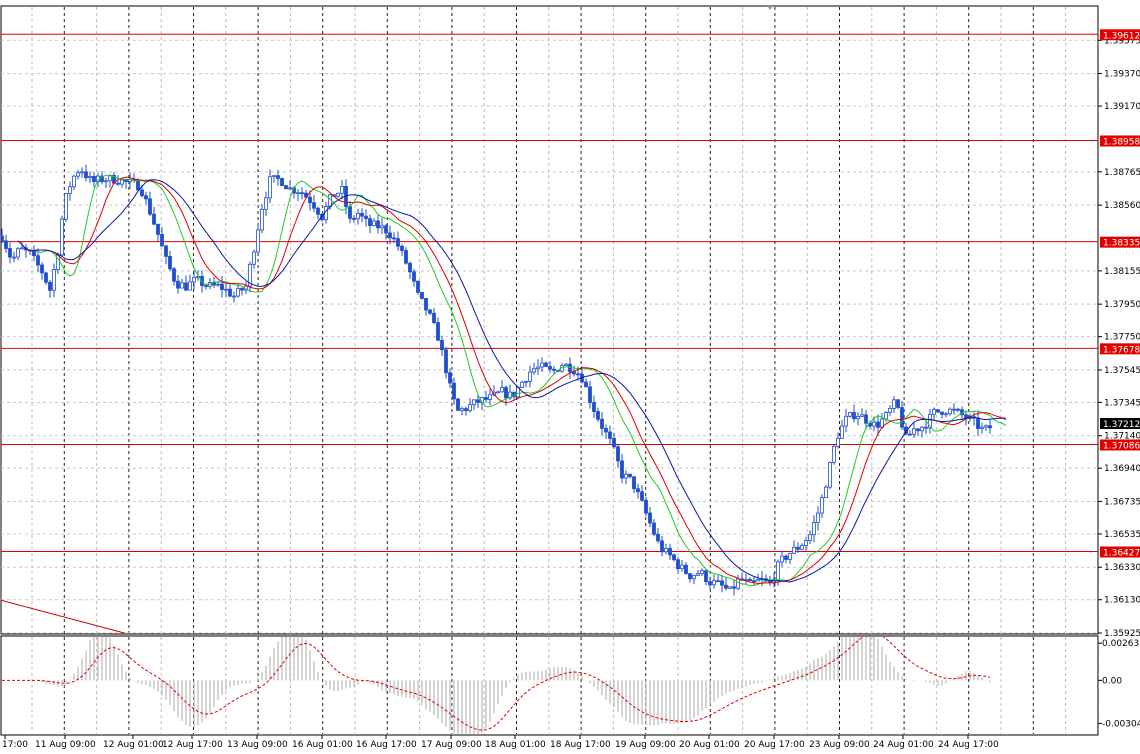  What do you see at coordinates (1120, 424) in the screenshot?
I see `current-price-tag: 1.37212` at bounding box center [1120, 424].